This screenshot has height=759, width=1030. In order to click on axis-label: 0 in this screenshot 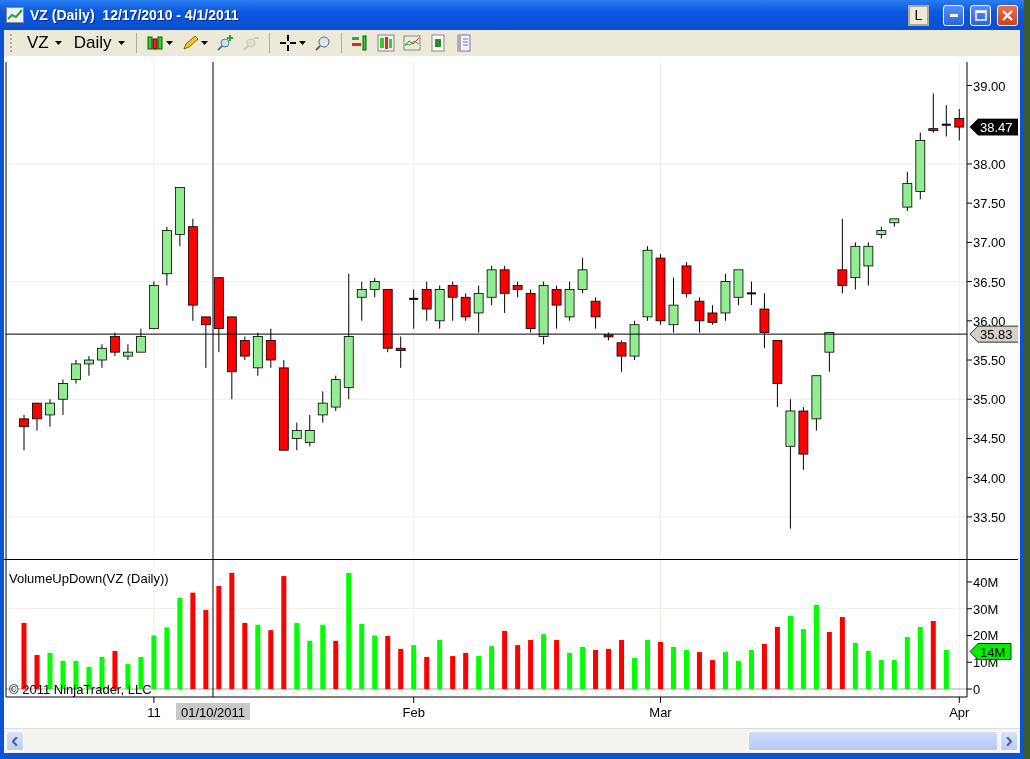, I will do `click(977, 689)`.